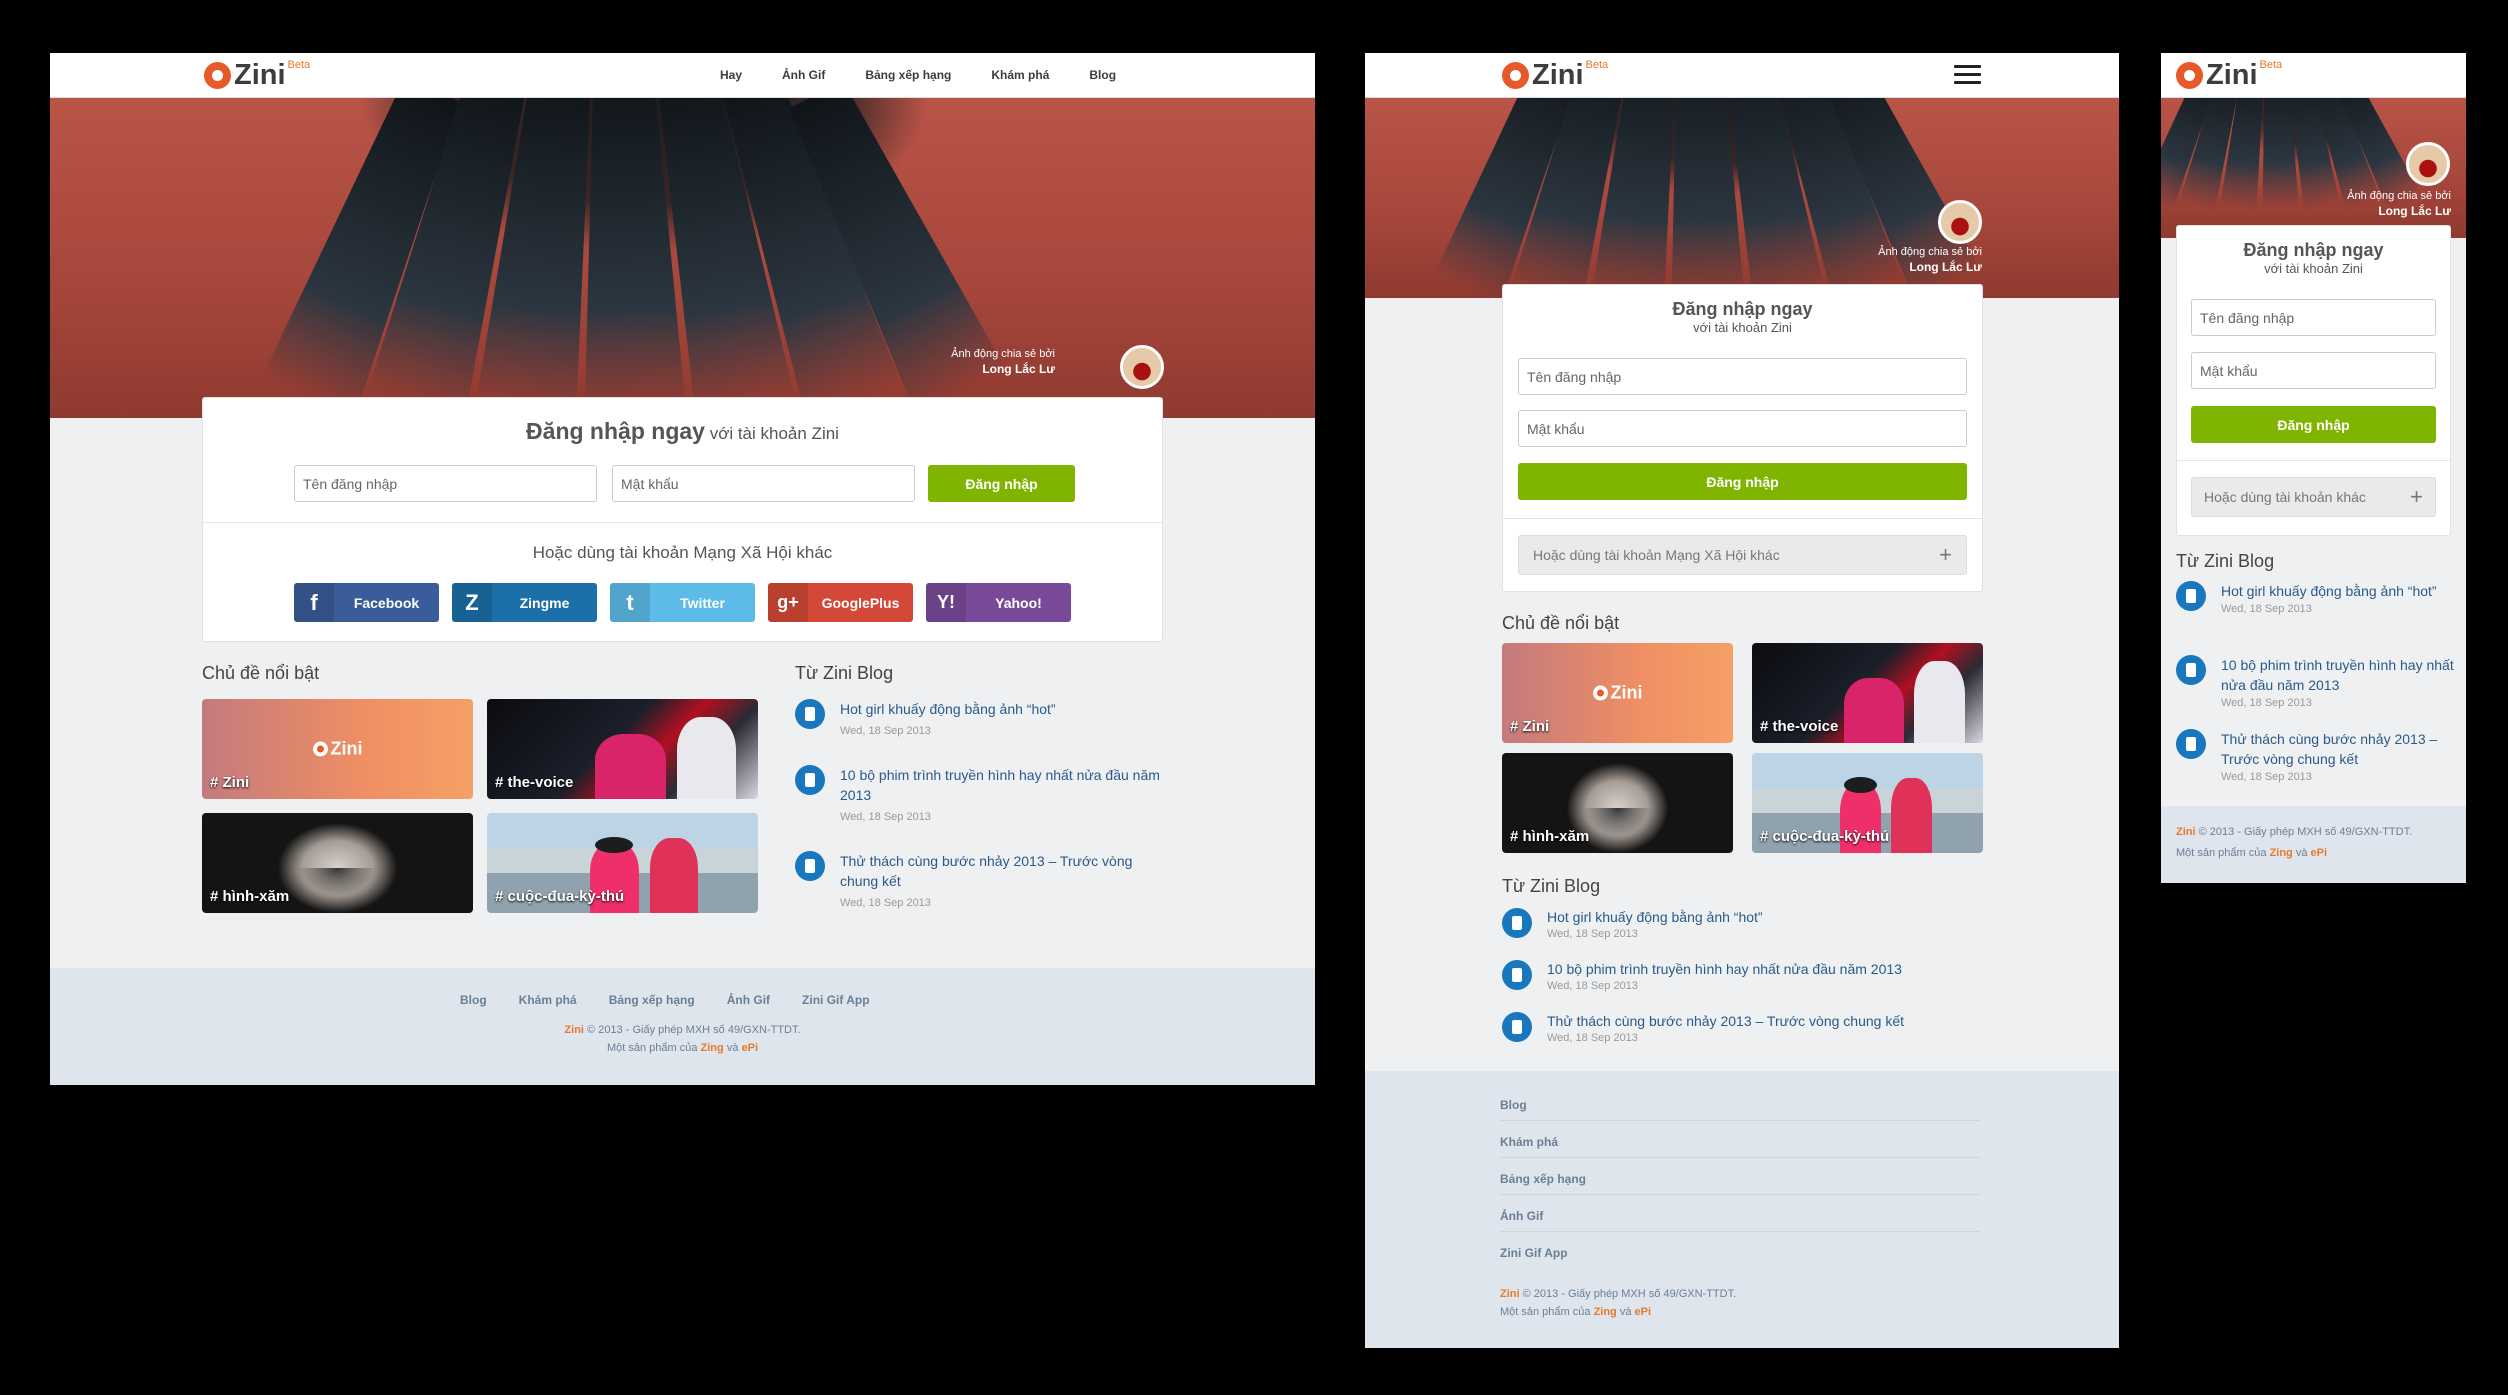 This screenshot has width=2508, height=1395. I want to click on facebook-button: f Facebook, so click(366, 602).